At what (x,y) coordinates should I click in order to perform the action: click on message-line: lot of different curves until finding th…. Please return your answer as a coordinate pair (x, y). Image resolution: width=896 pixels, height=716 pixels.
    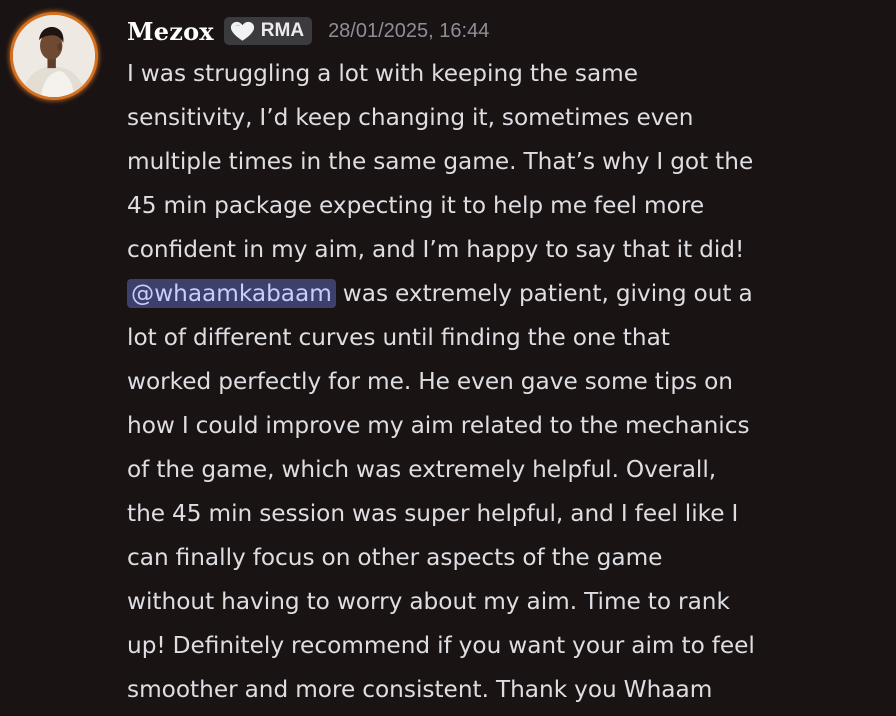
    Looking at the image, I should click on (398, 337).